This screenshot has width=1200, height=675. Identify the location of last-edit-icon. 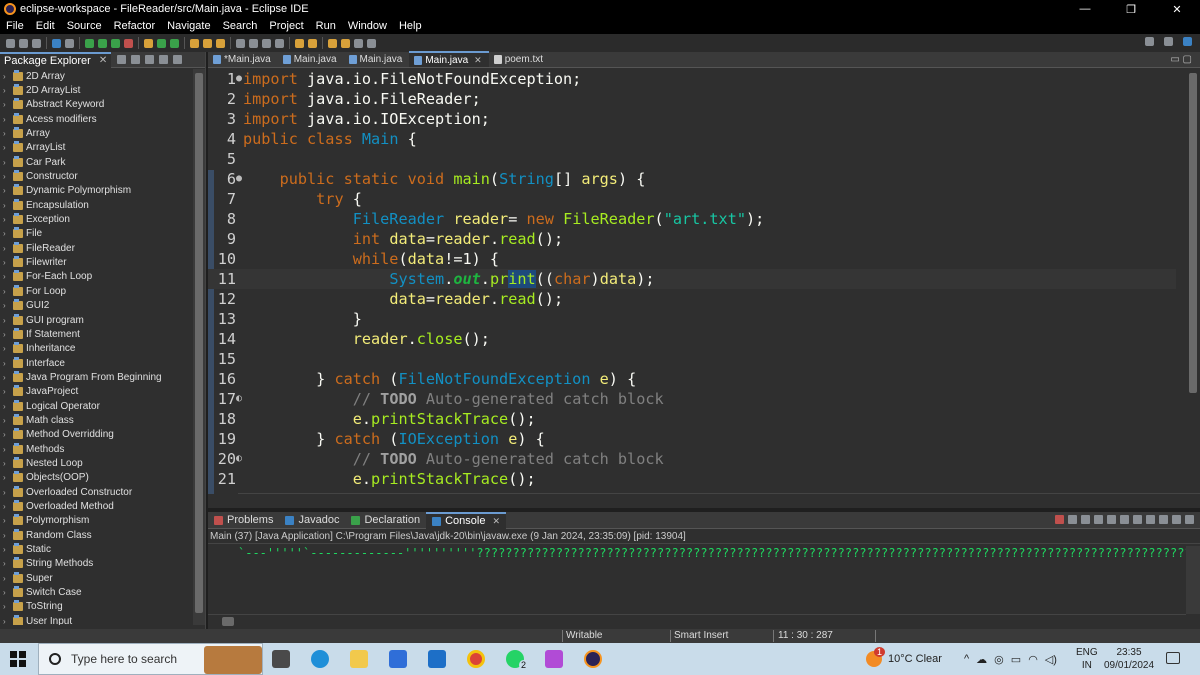
(358, 43).